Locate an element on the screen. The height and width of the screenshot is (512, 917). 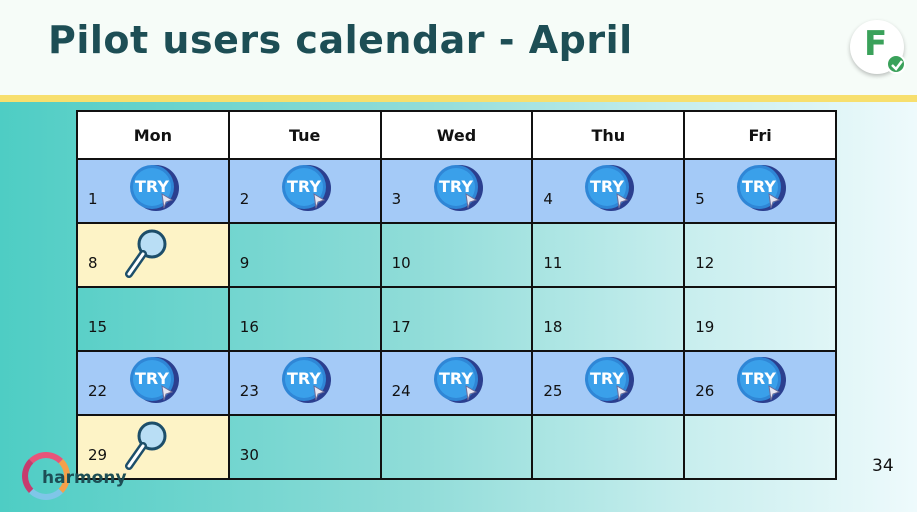
harmony-logo: harmony is located at coordinates (92, 480).